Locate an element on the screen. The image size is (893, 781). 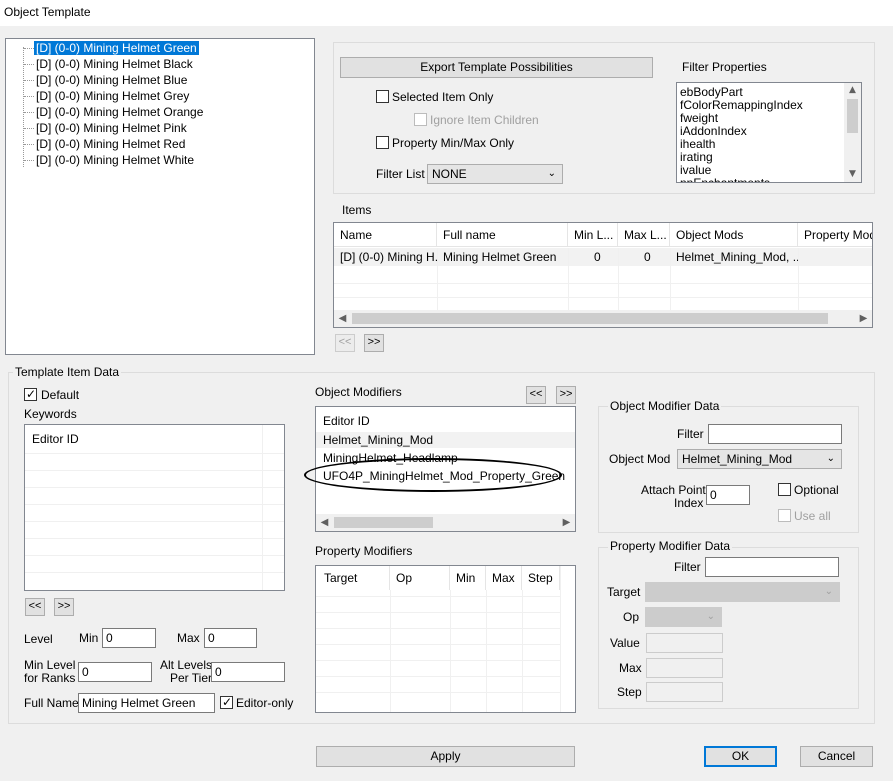
attach-point-label-1: Attach Point is located at coordinates (673, 490).